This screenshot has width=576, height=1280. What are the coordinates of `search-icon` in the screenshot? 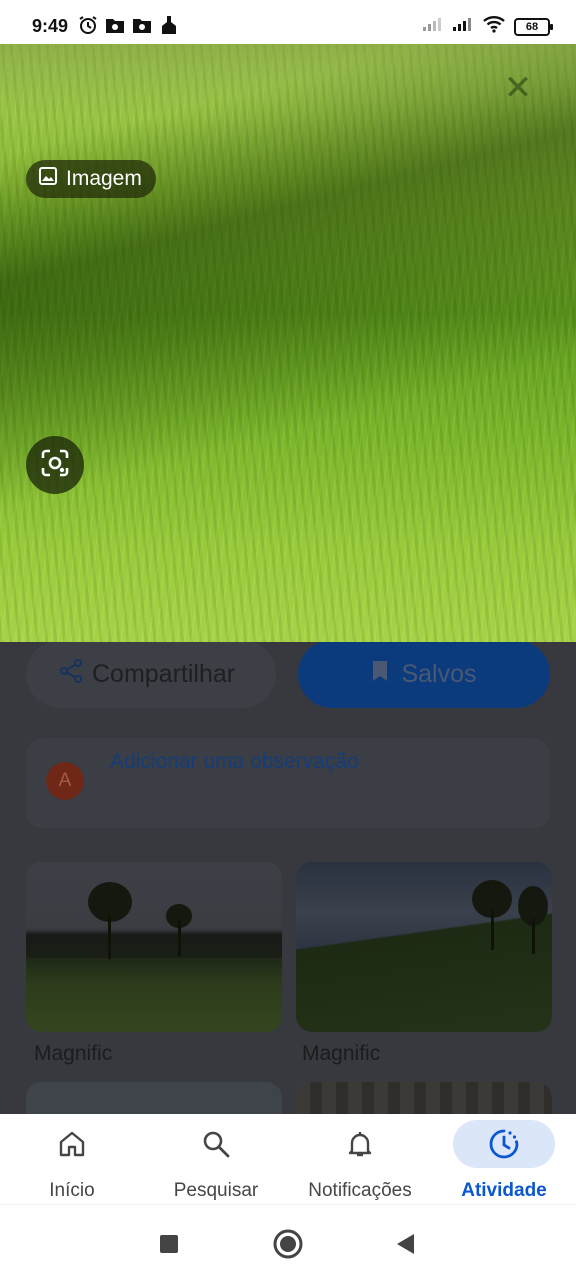 It's located at (216, 1144).